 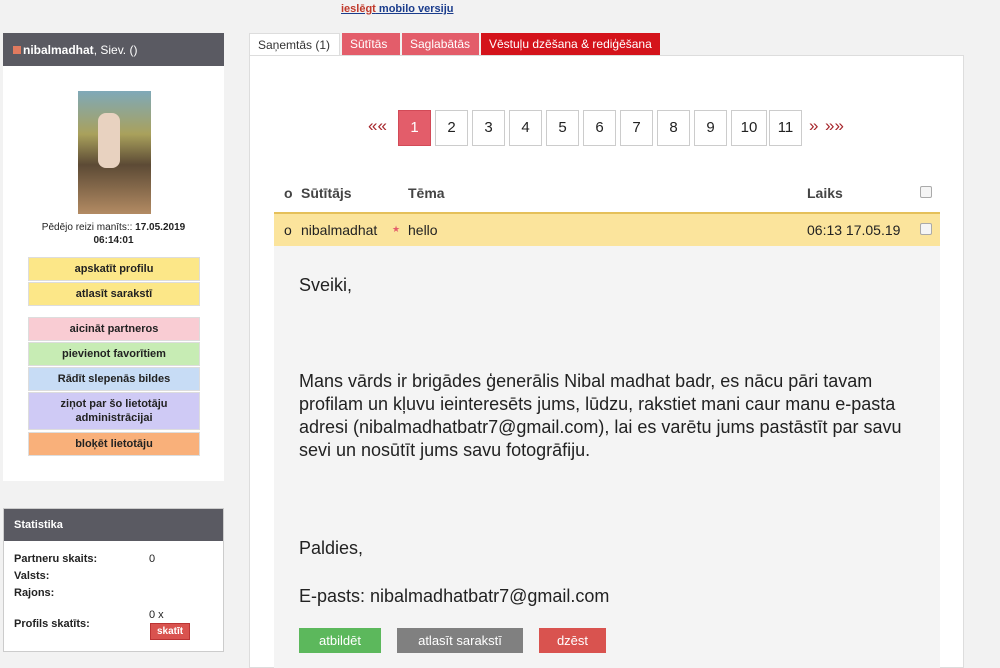 I want to click on row-checkbox, so click(x=926, y=229).